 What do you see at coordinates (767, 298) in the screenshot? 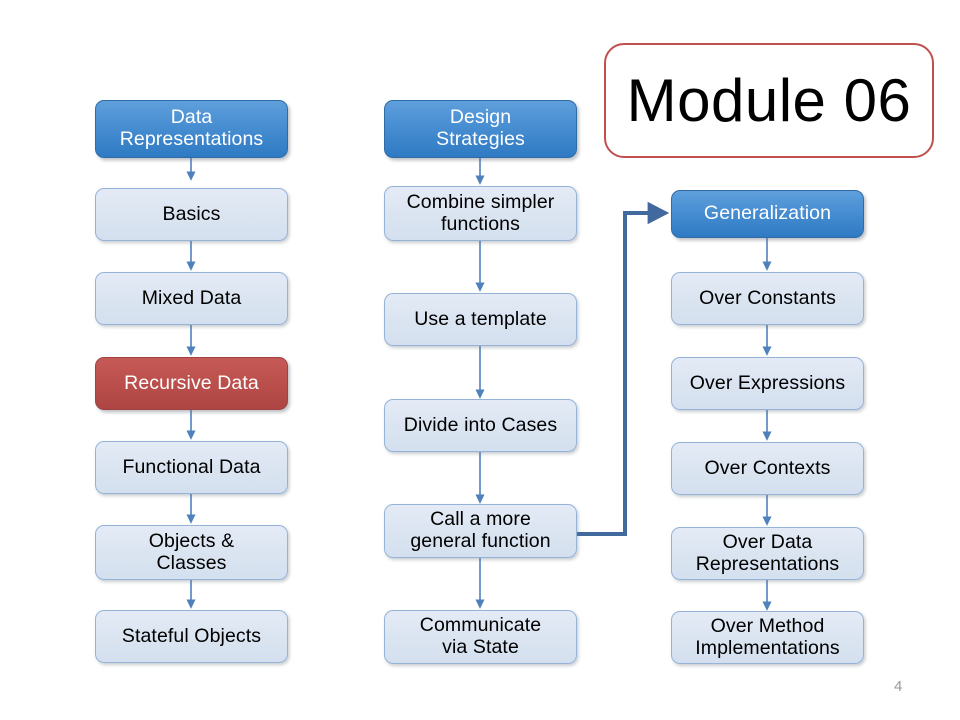
I see `node-over-constants: Over Constants` at bounding box center [767, 298].